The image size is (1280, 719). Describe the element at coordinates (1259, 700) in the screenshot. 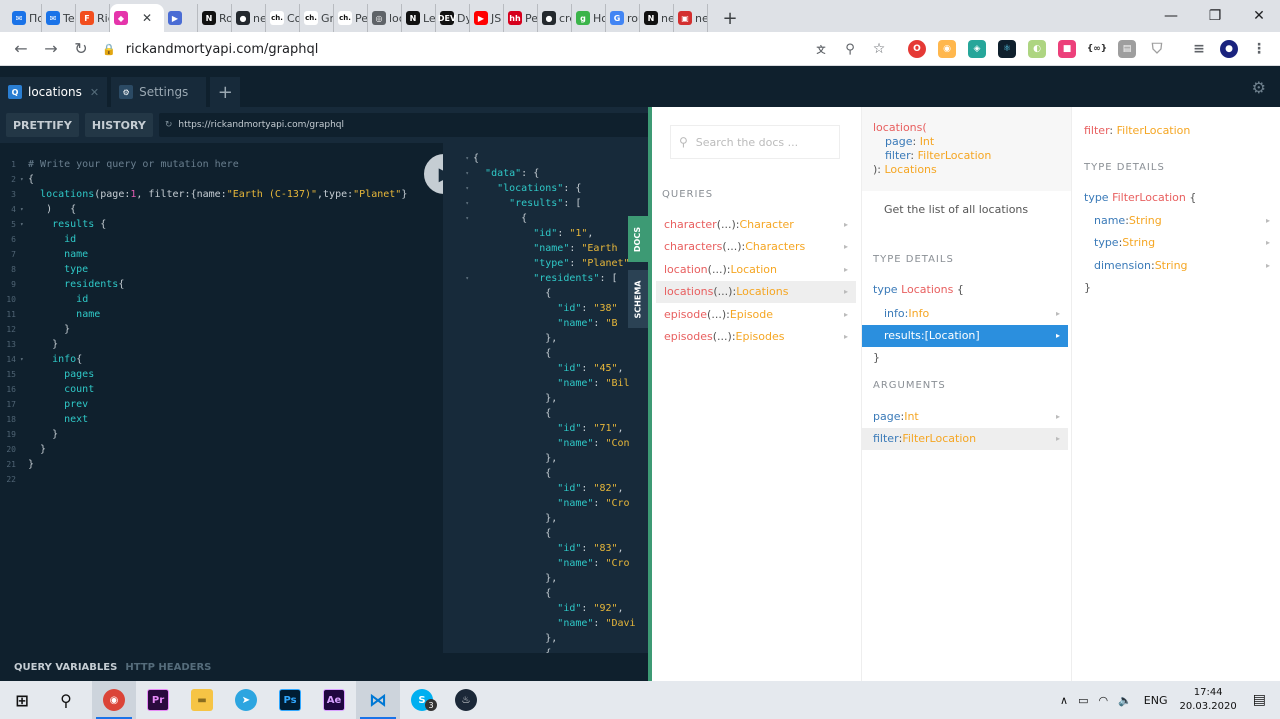

I see `notifications-icon: ▤` at that location.